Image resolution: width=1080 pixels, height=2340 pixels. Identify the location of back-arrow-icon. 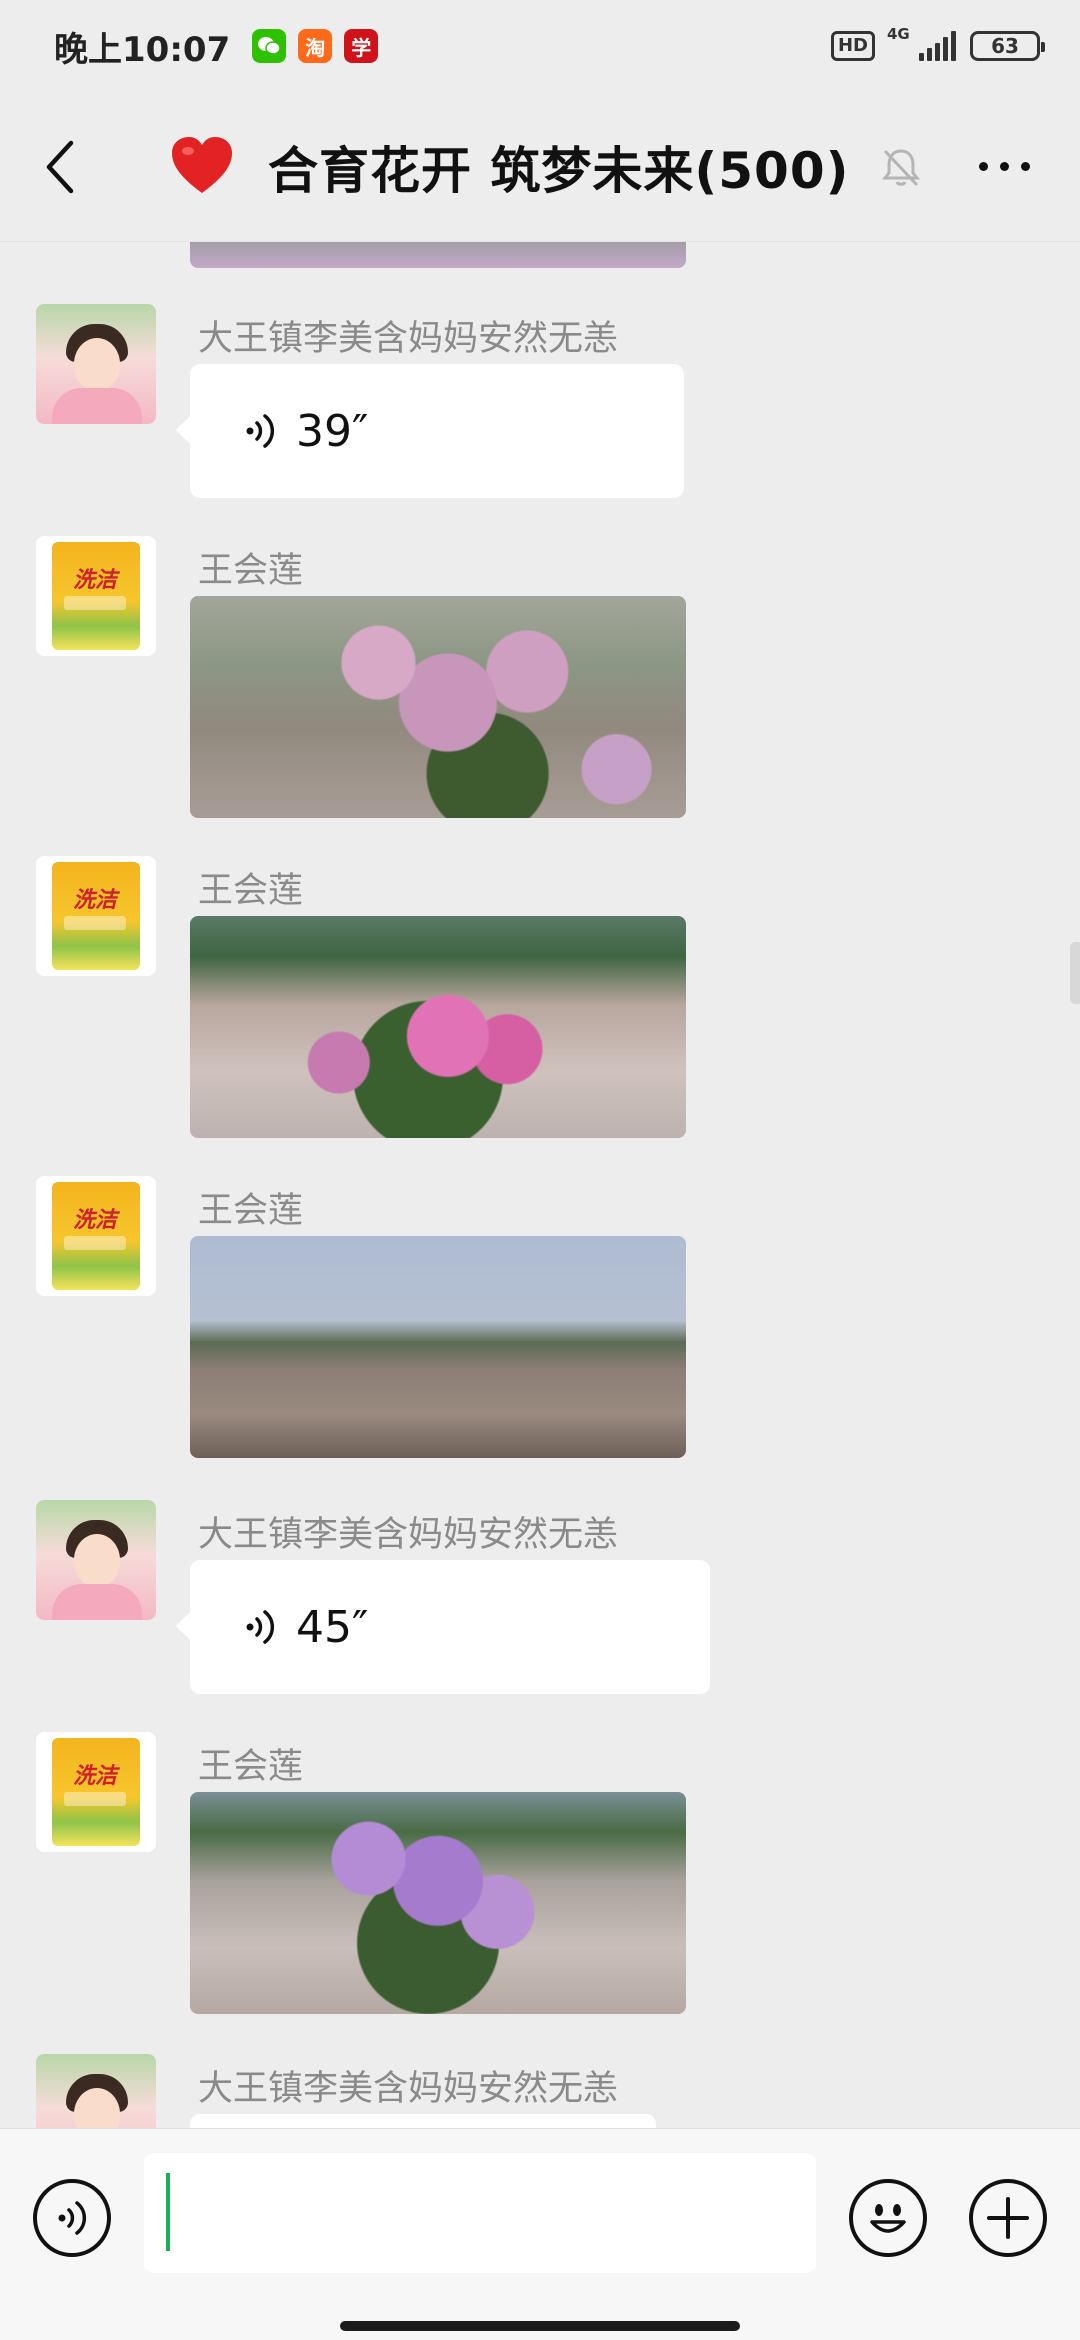
(60, 166).